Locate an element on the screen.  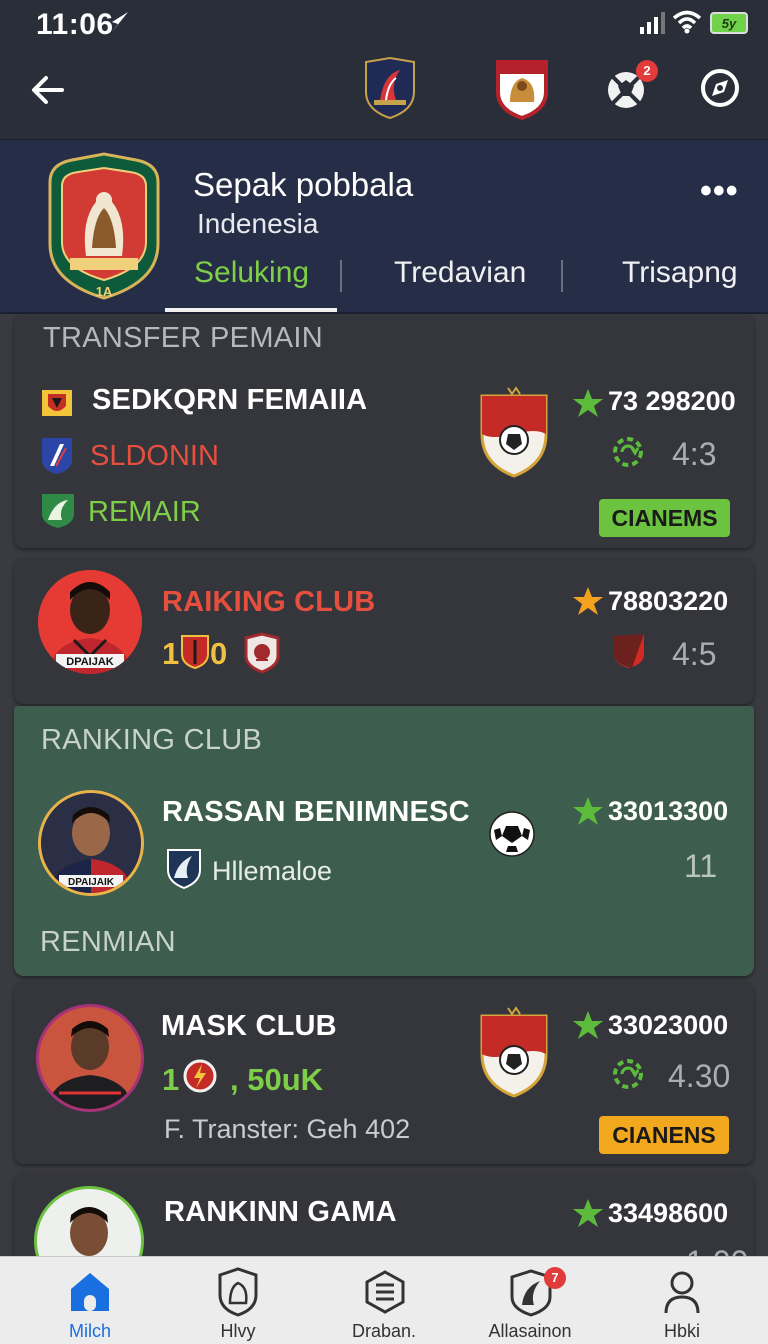
match-score: 4:3 is located at coordinates (694, 454).